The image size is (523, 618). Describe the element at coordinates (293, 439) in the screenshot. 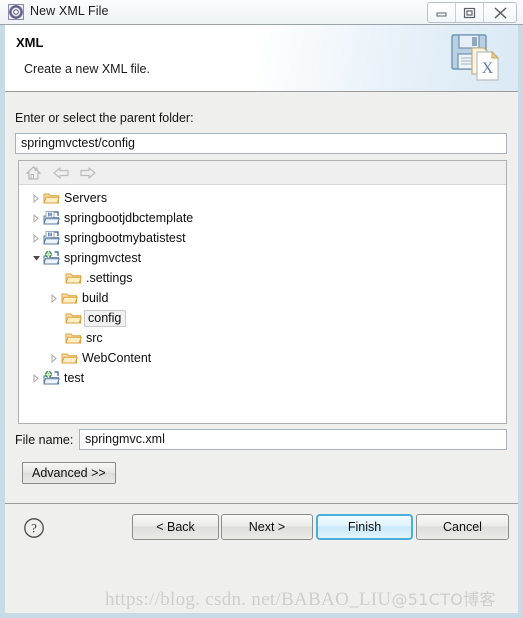

I see `file-name-input: springmvc.xml` at that location.